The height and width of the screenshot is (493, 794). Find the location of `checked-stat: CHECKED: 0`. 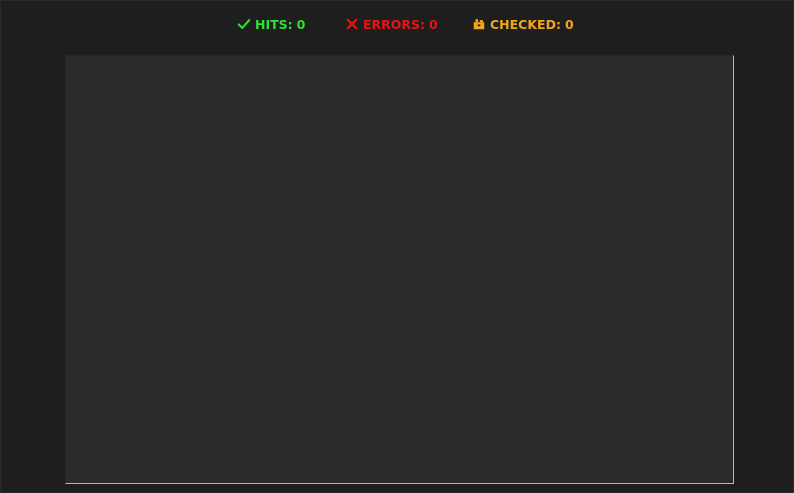

checked-stat: CHECKED: 0 is located at coordinates (523, 24).